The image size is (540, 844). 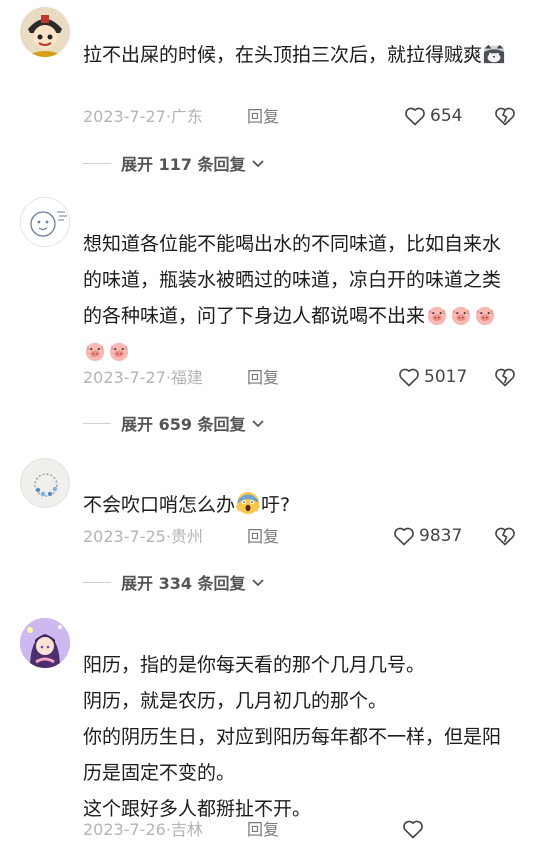 I want to click on expand-replies-button: 展开 659 条回复, so click(x=174, y=423).